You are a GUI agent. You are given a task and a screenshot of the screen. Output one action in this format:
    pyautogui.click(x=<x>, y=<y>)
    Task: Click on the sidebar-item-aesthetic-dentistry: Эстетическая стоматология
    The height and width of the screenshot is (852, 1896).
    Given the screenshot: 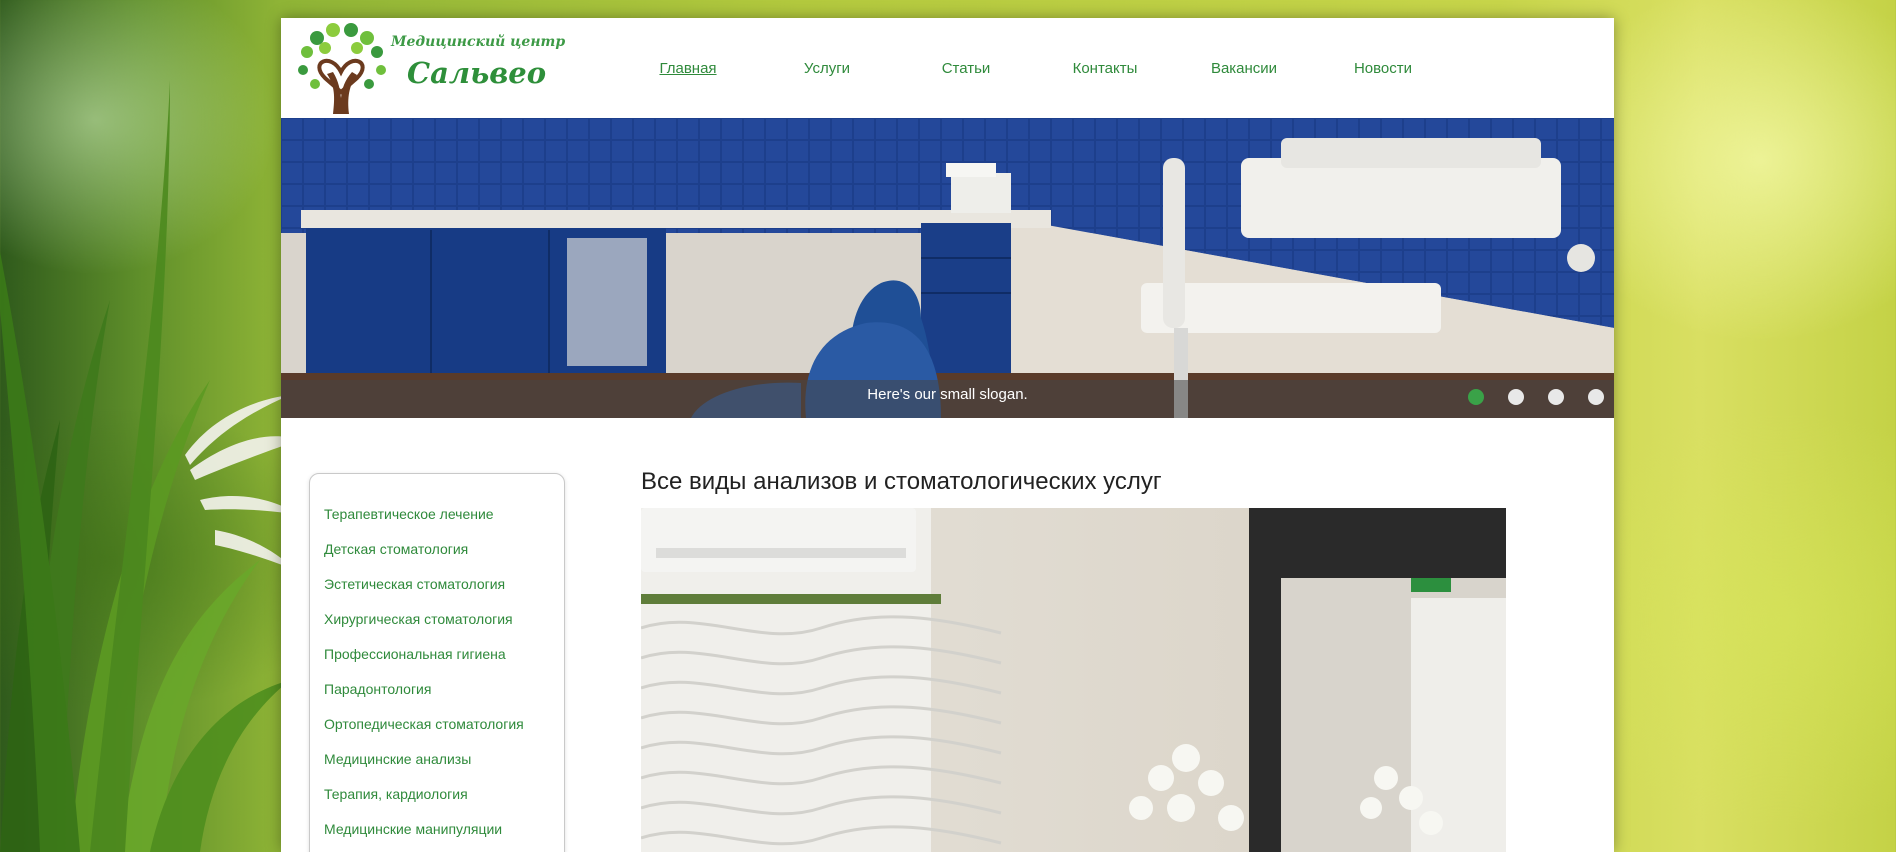 What is the action you would take?
    pyautogui.click(x=414, y=584)
    